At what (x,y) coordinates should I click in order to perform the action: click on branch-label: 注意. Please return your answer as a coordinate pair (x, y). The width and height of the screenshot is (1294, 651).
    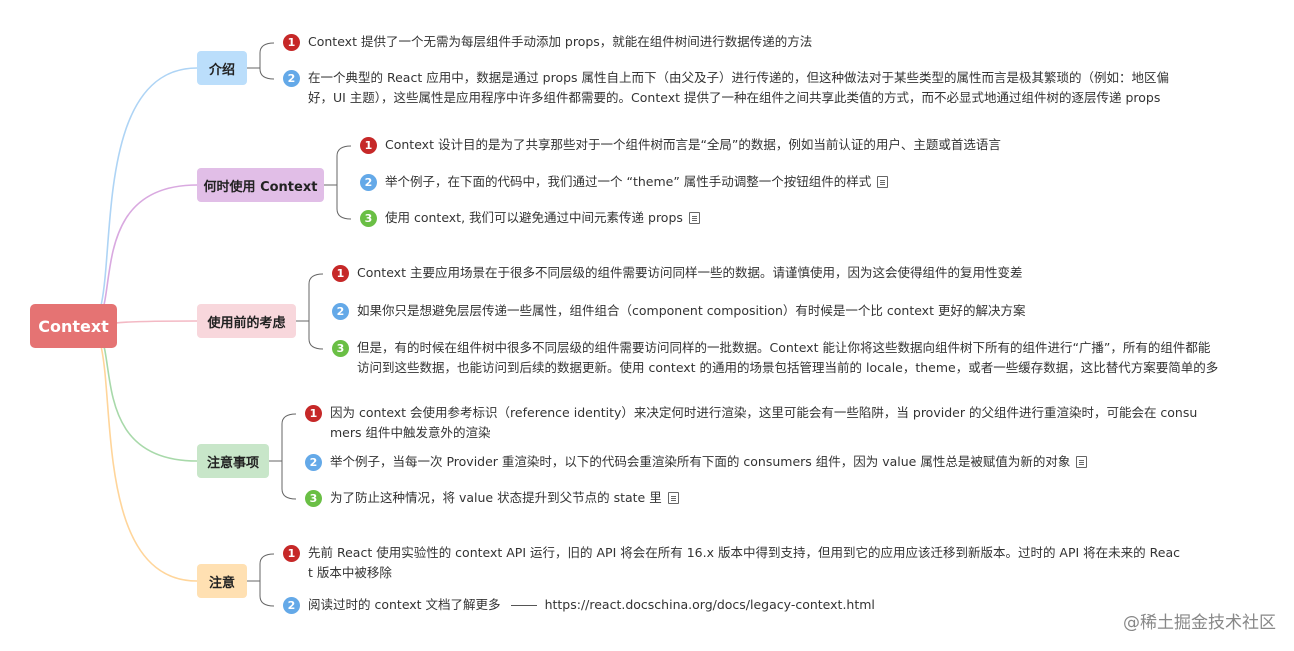
    Looking at the image, I should click on (221, 583).